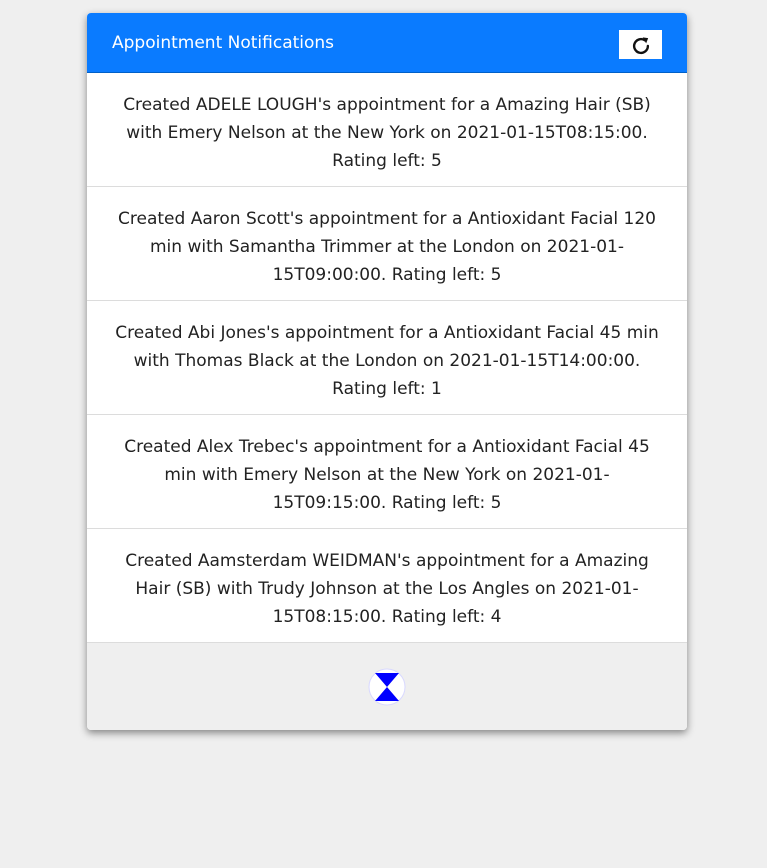  I want to click on hourglass-spinner-icon, so click(387, 687).